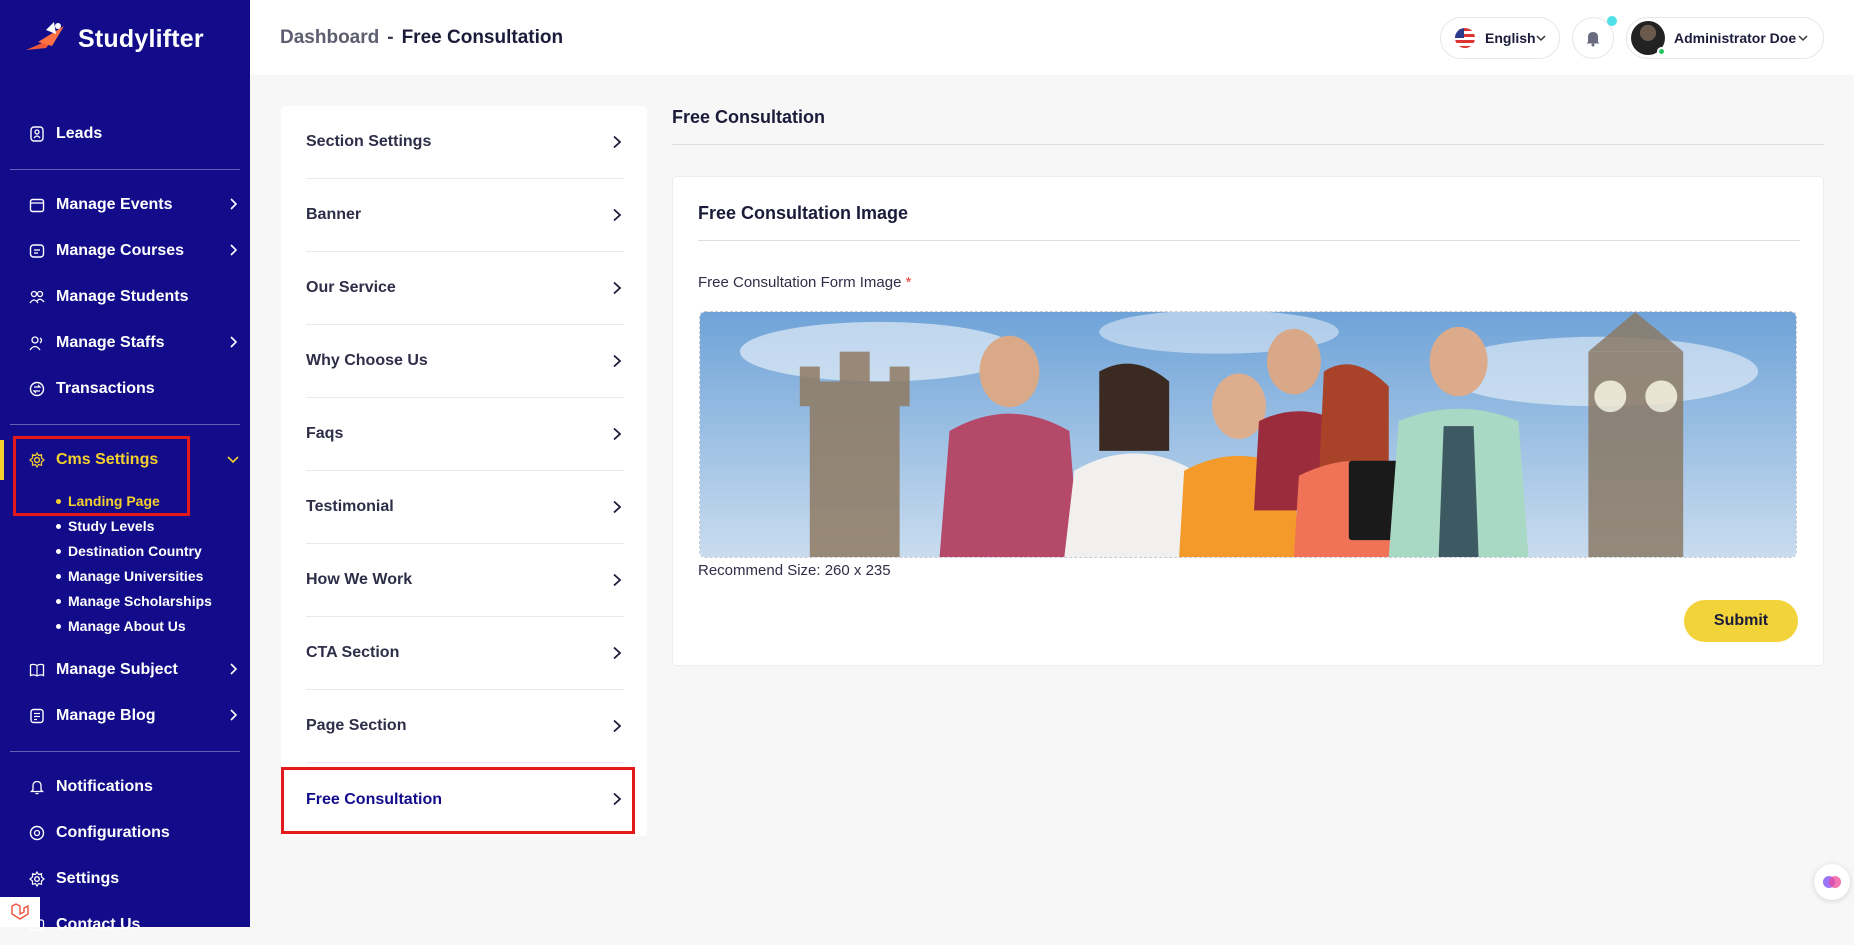 The width and height of the screenshot is (1854, 945). What do you see at coordinates (367, 360) in the screenshot?
I see `section-menu-label: Why Choose Us` at bounding box center [367, 360].